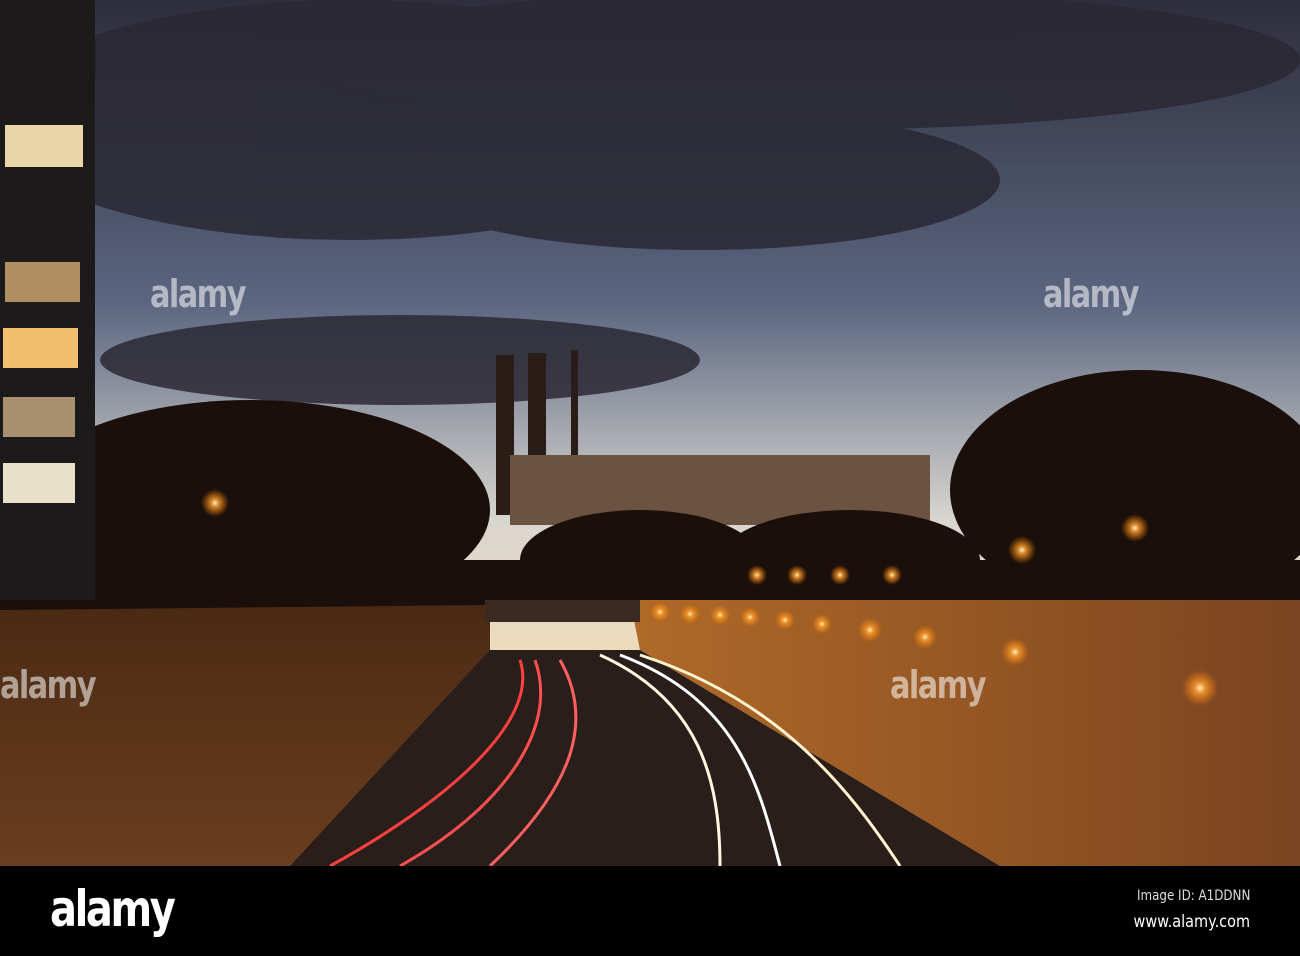 The height and width of the screenshot is (956, 1300). What do you see at coordinates (562, 611) in the screenshot?
I see `bridge` at bounding box center [562, 611].